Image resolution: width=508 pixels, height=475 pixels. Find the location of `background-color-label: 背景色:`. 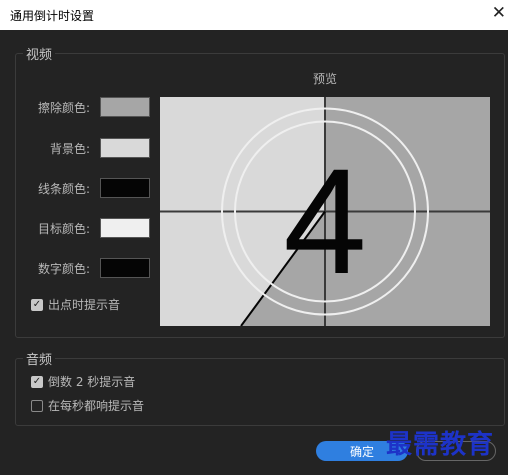

background-color-label: 背景色: is located at coordinates (69, 149).